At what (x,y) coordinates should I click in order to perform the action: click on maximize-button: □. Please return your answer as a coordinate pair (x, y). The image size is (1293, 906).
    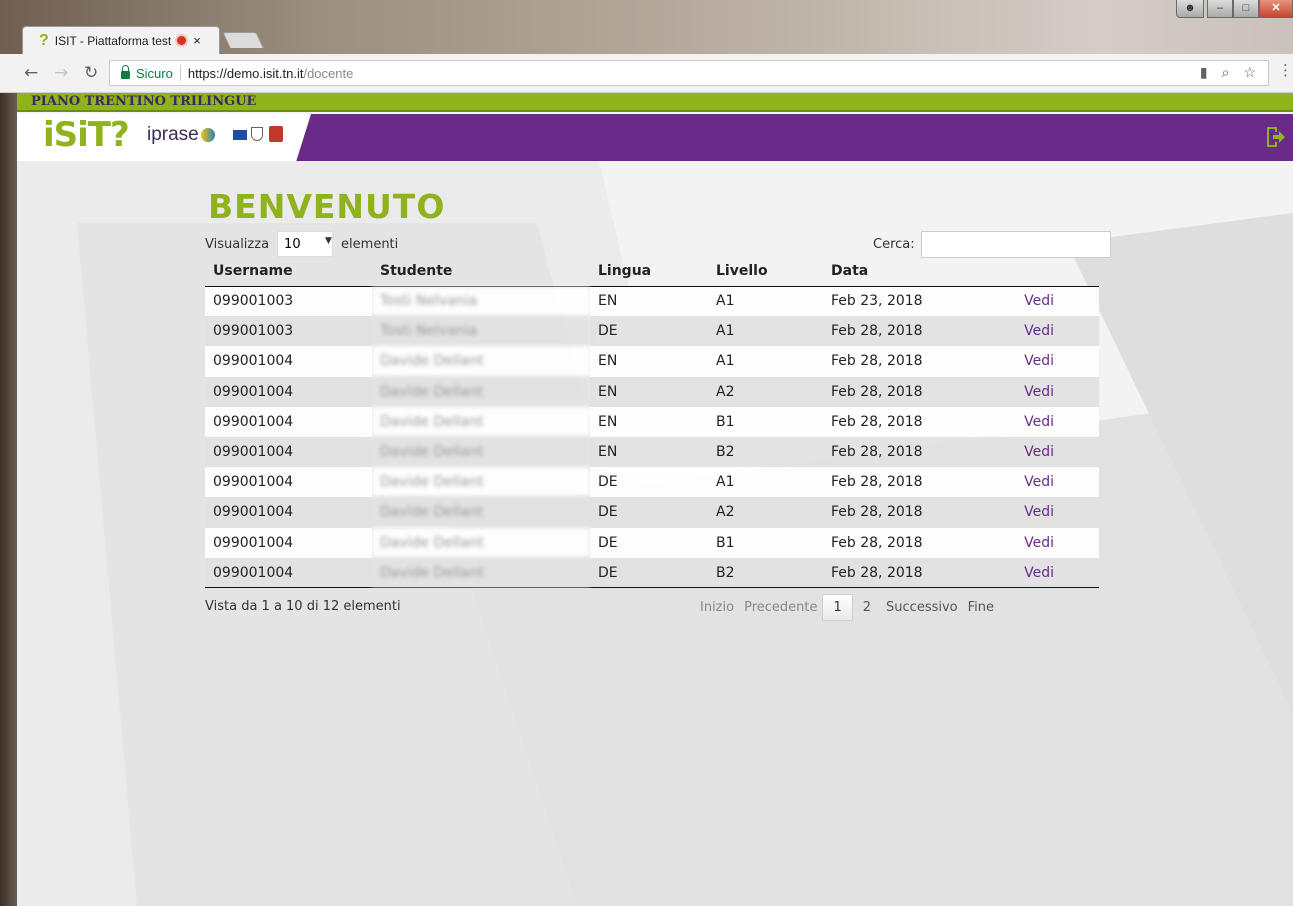
    Looking at the image, I should click on (1246, 9).